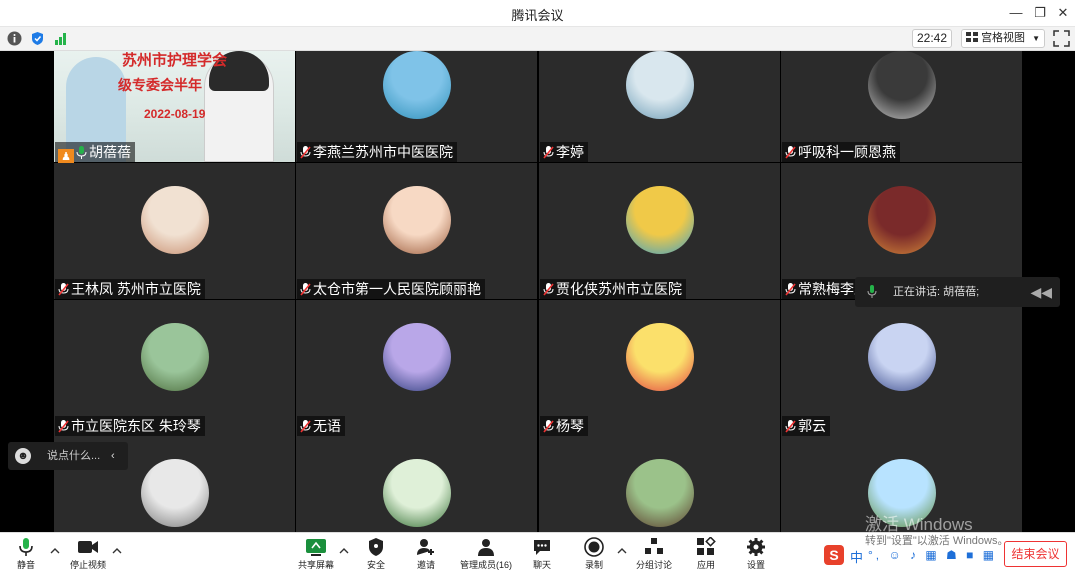  What do you see at coordinates (486, 547) in the screenshot?
I see `members-icon` at bounding box center [486, 547].